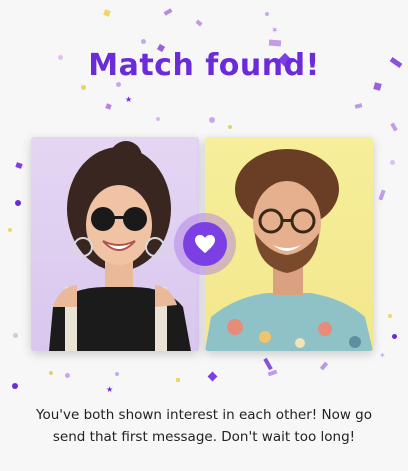 This screenshot has height=471, width=408. I want to click on match-heart-badge, so click(205, 244).